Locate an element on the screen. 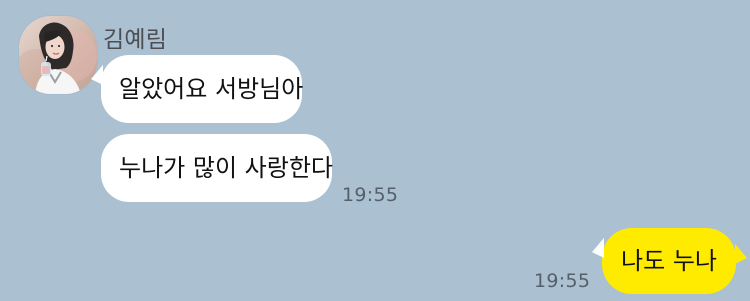  profile-photo-icon is located at coordinates (58, 55).